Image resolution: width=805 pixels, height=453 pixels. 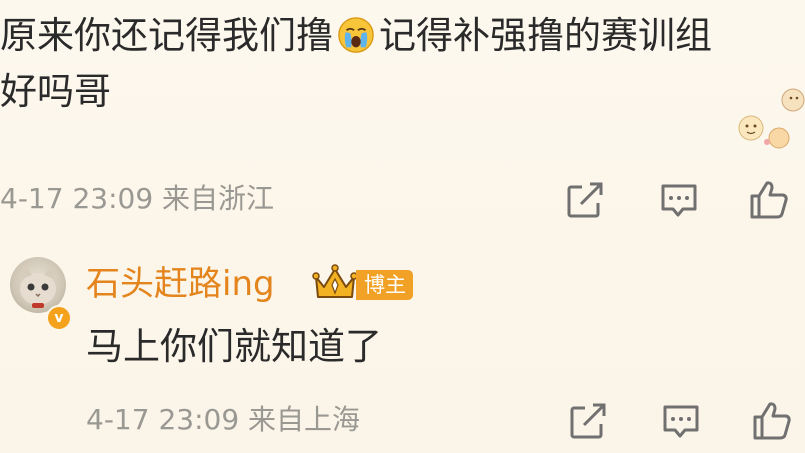 I want to click on comment-text-part1: 原来你还记得我们撸, so click(x=166, y=35).